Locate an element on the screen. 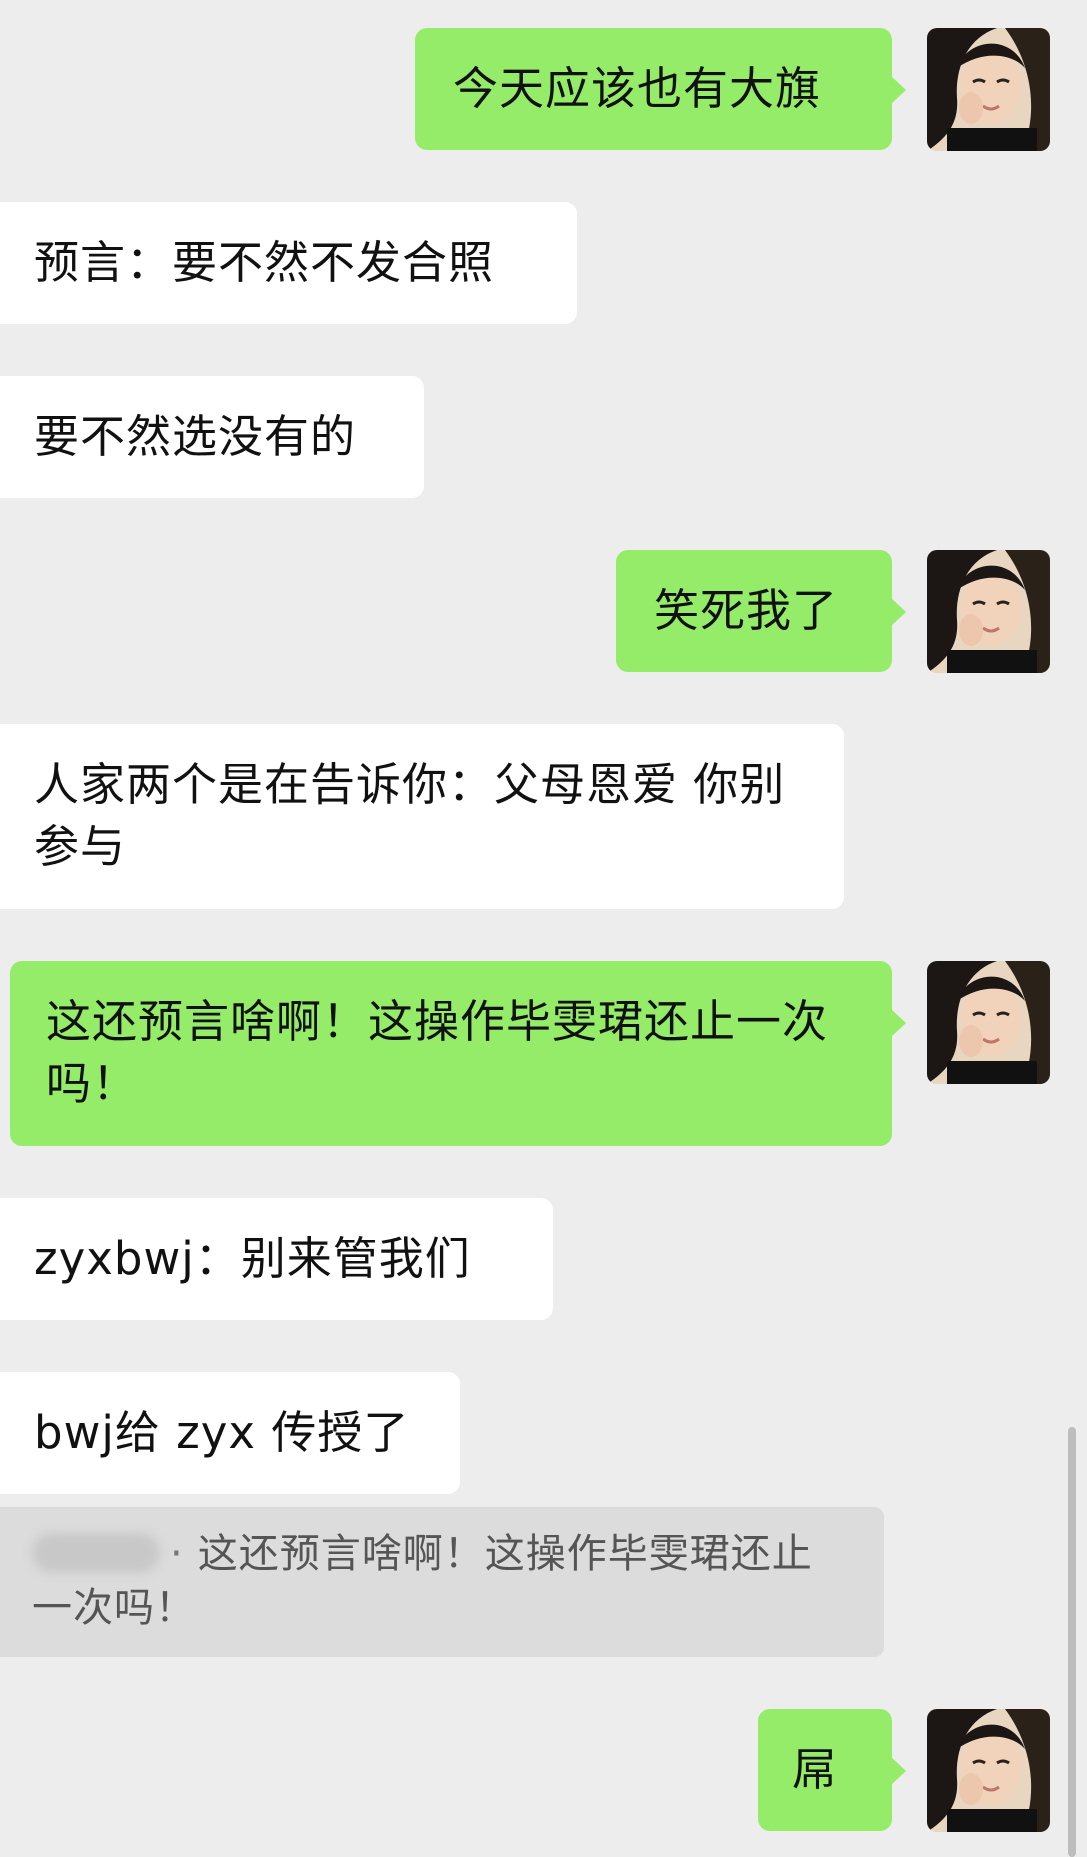 The image size is (1087, 1857). message-bubble-other: zyxbwj：别来管我们 is located at coordinates (276, 1259).